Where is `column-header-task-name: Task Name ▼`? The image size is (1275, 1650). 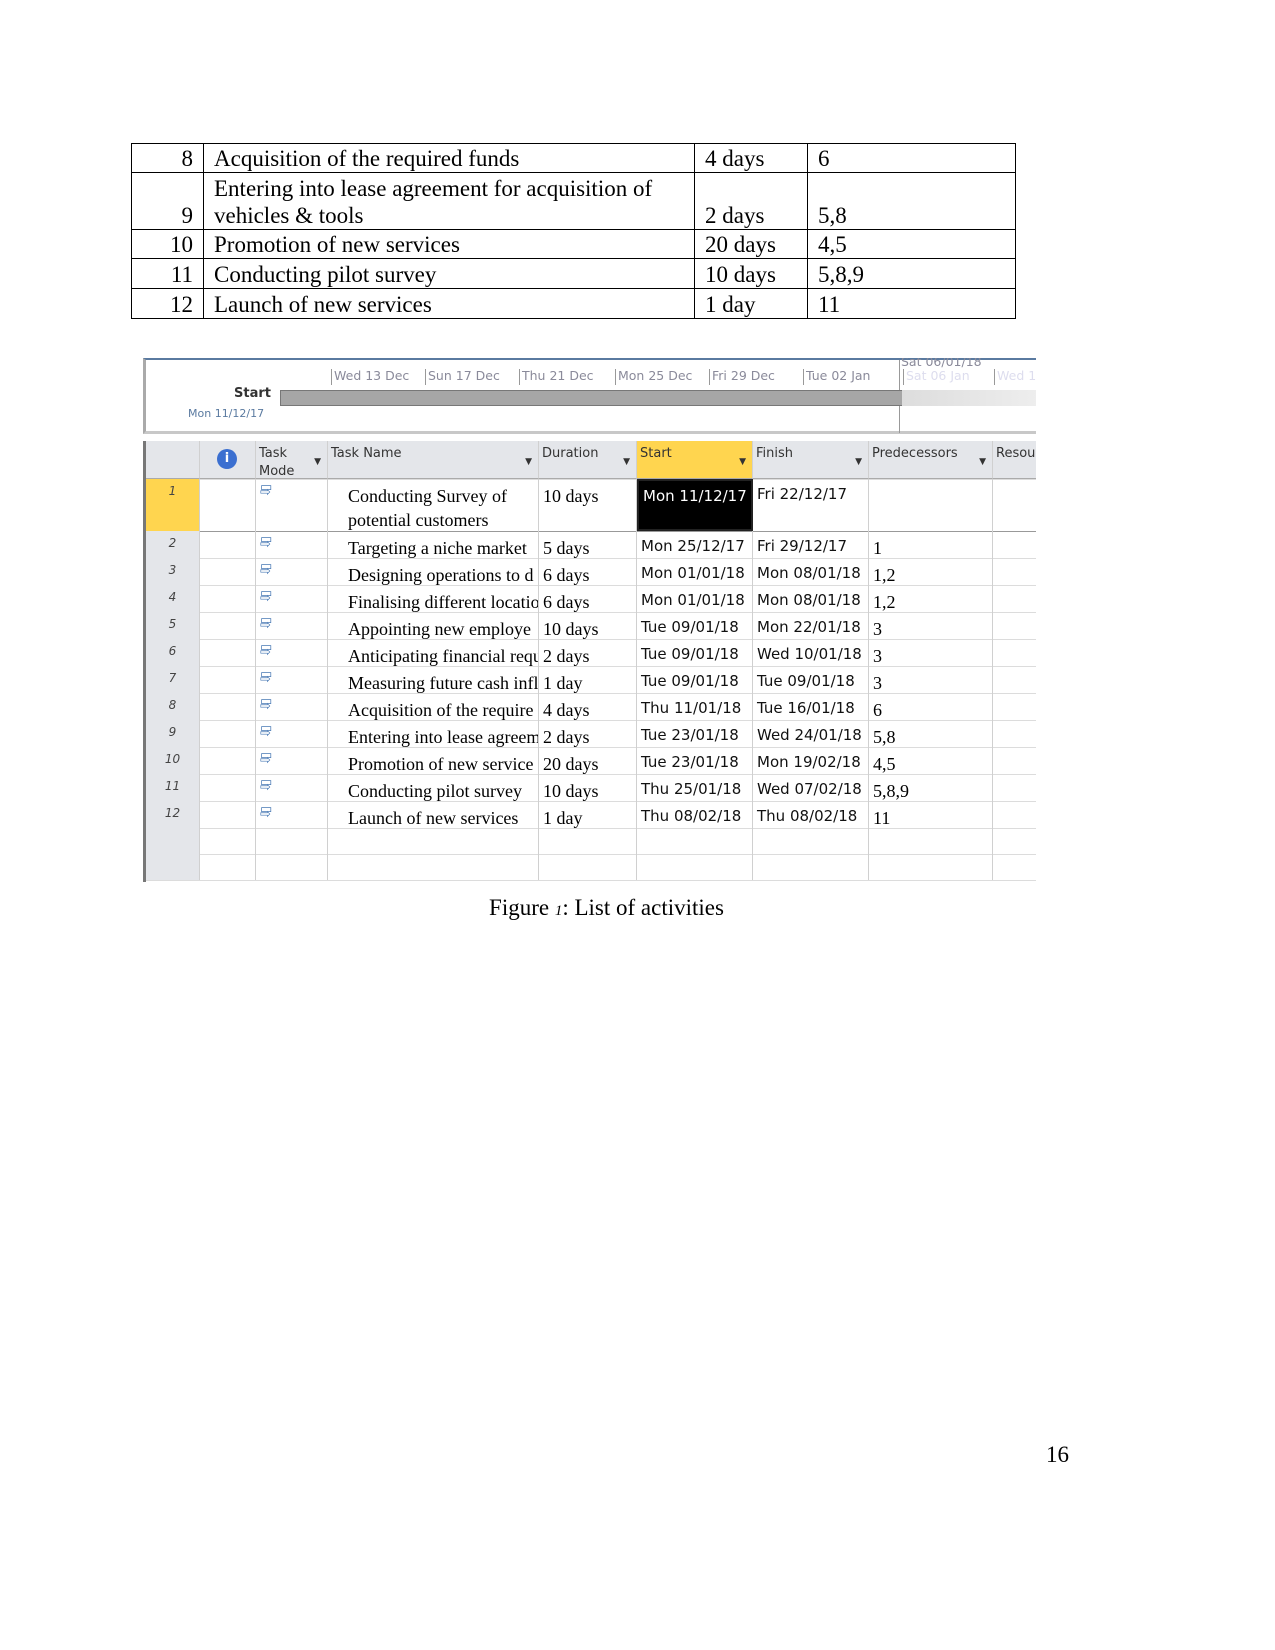 column-header-task-name: Task Name ▼ is located at coordinates (433, 460).